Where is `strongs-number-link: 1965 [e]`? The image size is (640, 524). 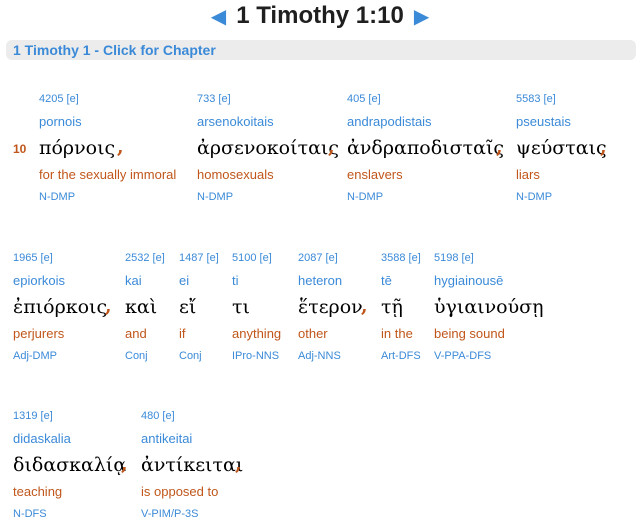
strongs-number-link: 1965 [e] is located at coordinates (33, 258).